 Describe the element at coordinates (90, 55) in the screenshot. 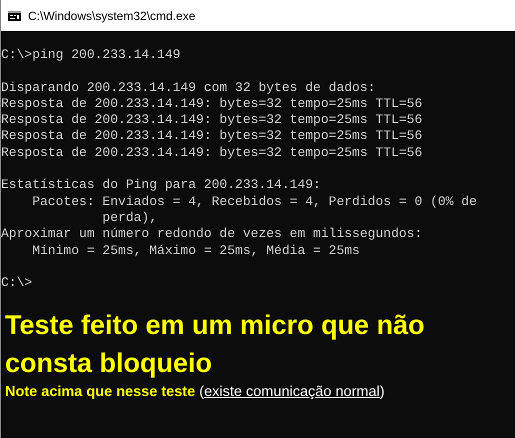

I see `console-line: C:\>ping 200.233.14.149` at that location.